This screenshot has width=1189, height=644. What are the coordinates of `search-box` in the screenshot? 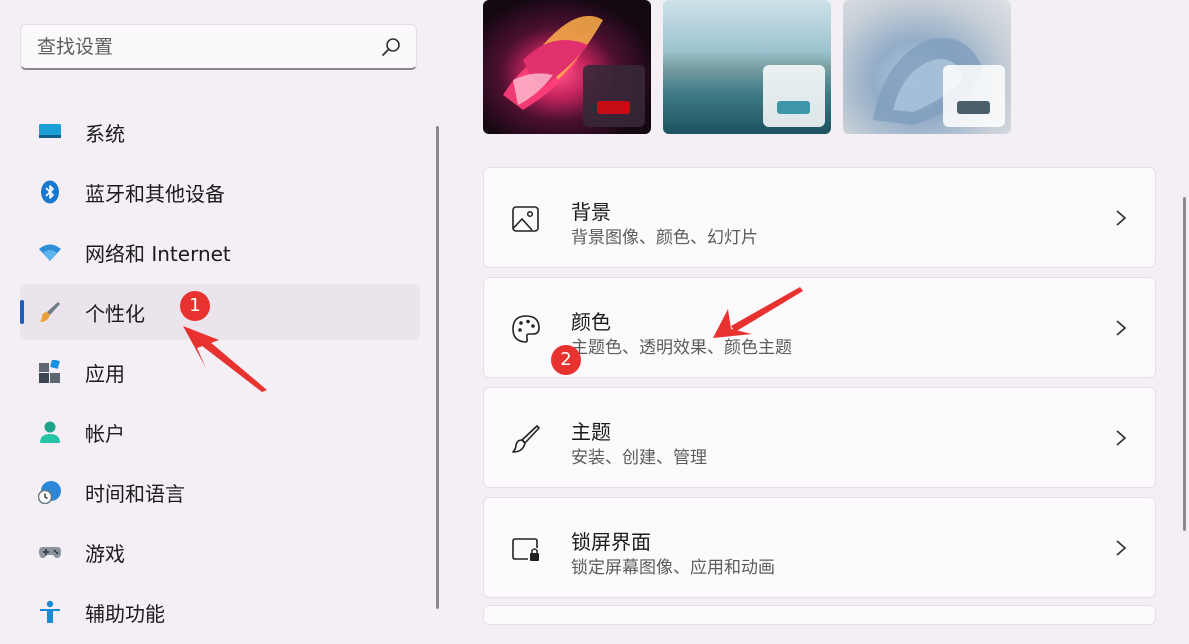 It's located at (218, 47).